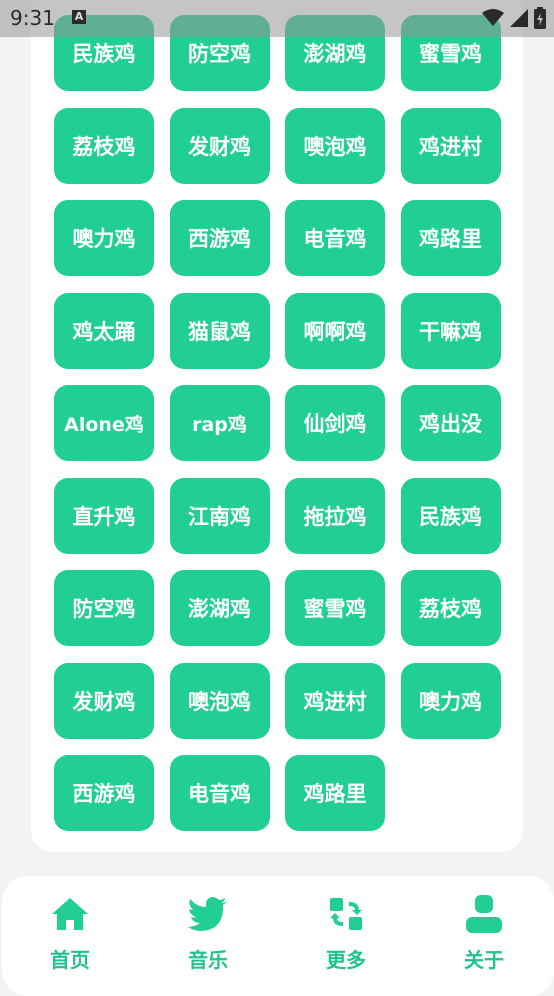 The image size is (554, 996). What do you see at coordinates (335, 330) in the screenshot?
I see `chip-button: 啊啊鸡` at bounding box center [335, 330].